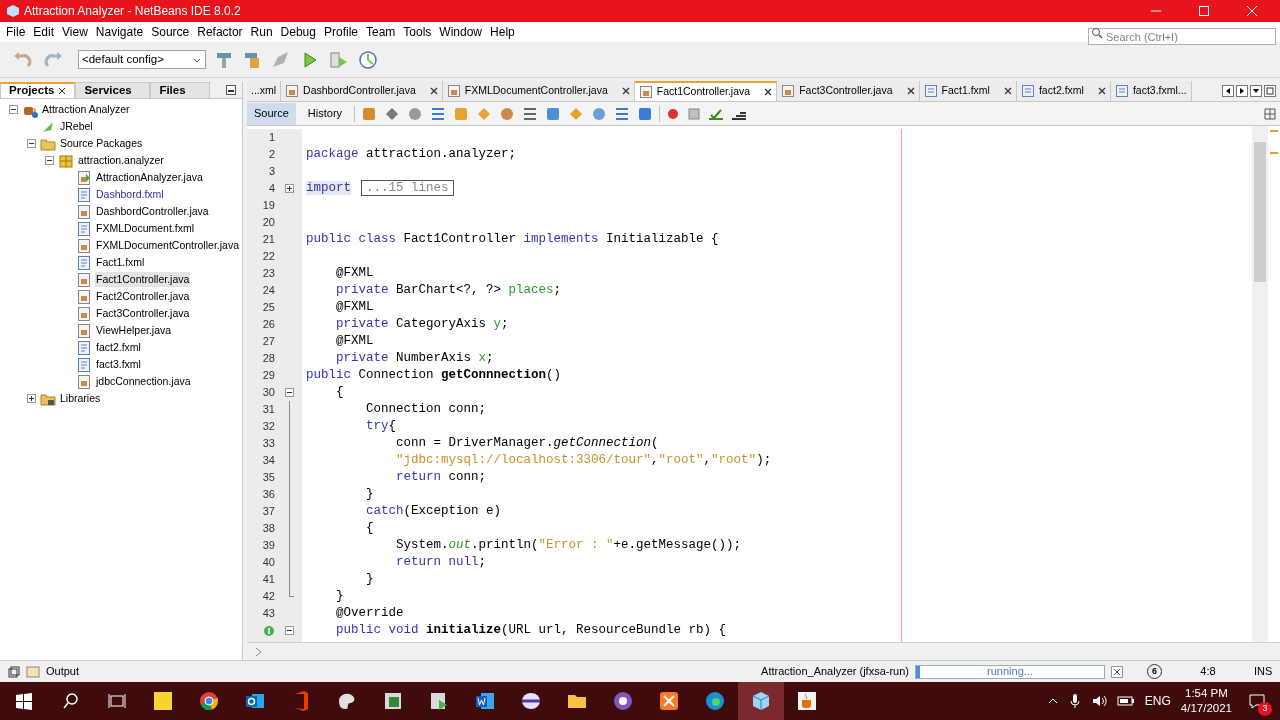 The width and height of the screenshot is (1280, 720). I want to click on microphone-icon, so click(1074, 701).